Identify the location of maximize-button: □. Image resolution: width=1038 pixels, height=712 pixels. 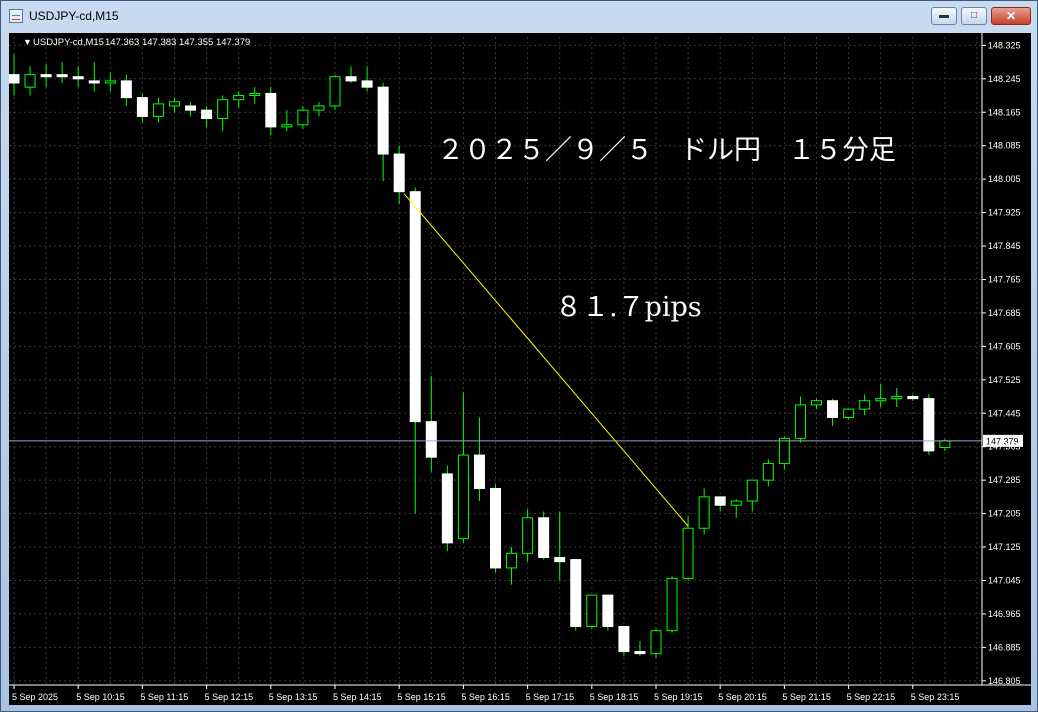
(974, 16).